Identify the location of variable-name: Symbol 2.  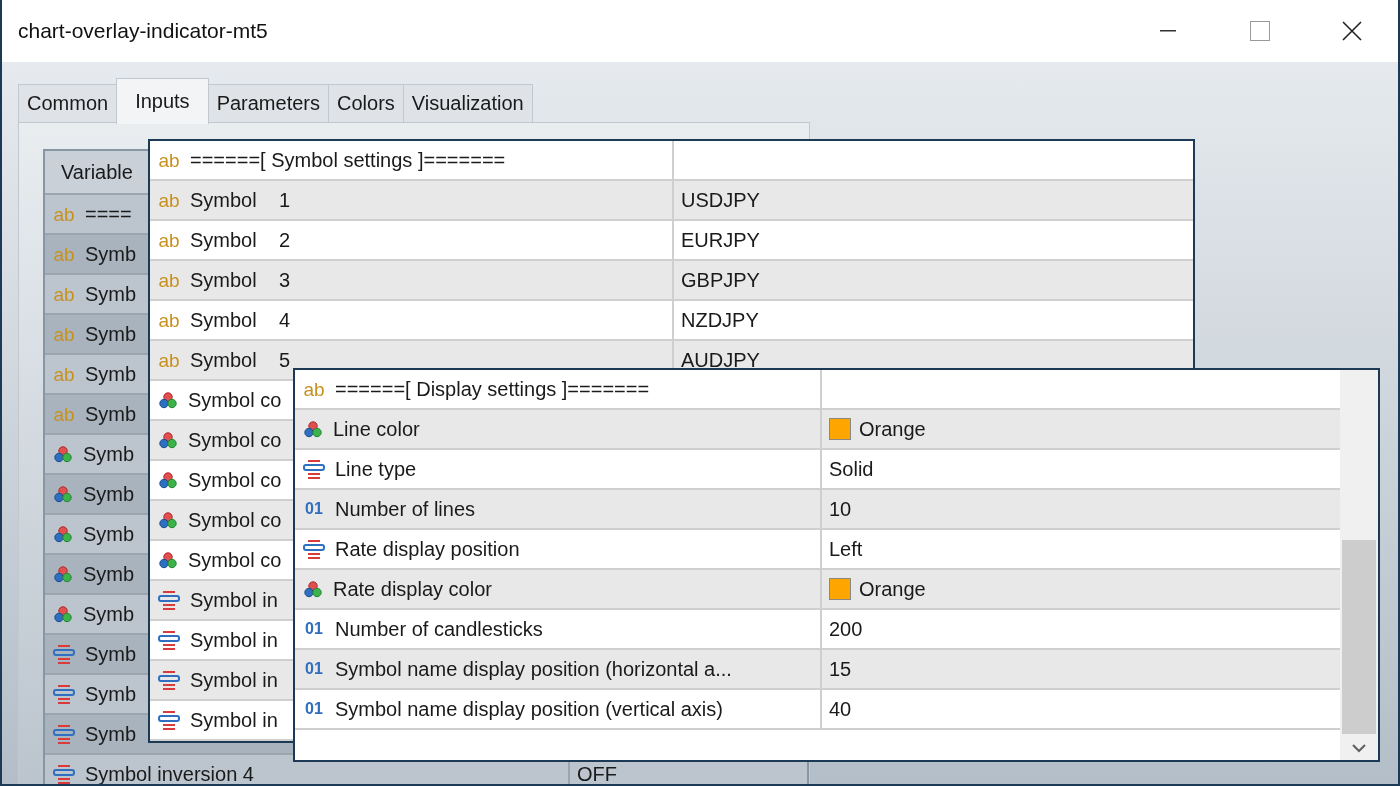
(240, 240).